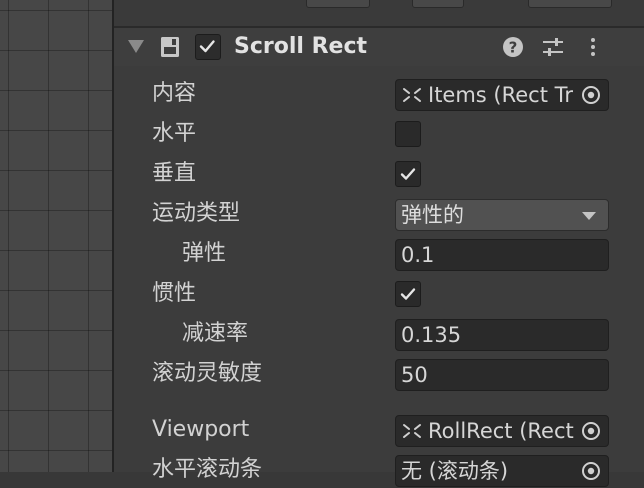 The image size is (644, 488). Describe the element at coordinates (502, 431) in the screenshot. I see `viewport-object-field: RollRect (Rect Transform)` at that location.